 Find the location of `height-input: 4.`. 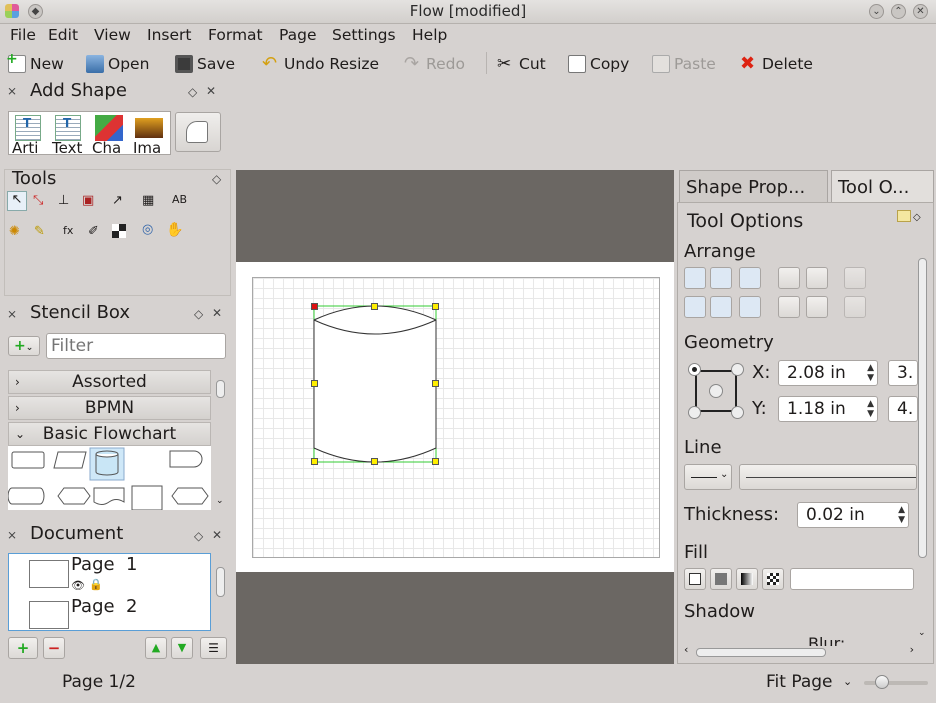

height-input: 4. is located at coordinates (903, 409).